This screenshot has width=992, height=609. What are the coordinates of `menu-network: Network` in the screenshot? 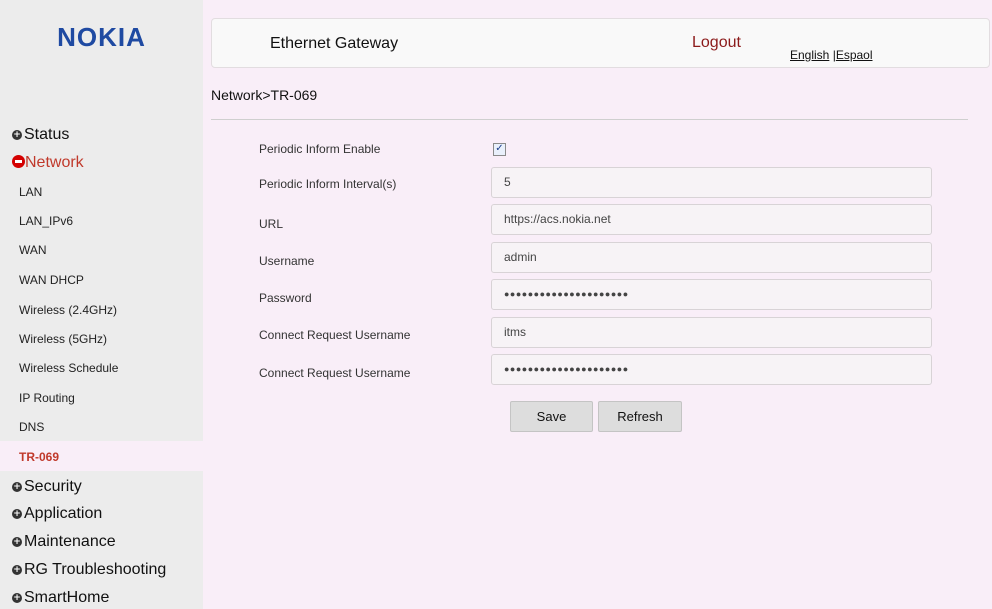 It's located at (48, 163).